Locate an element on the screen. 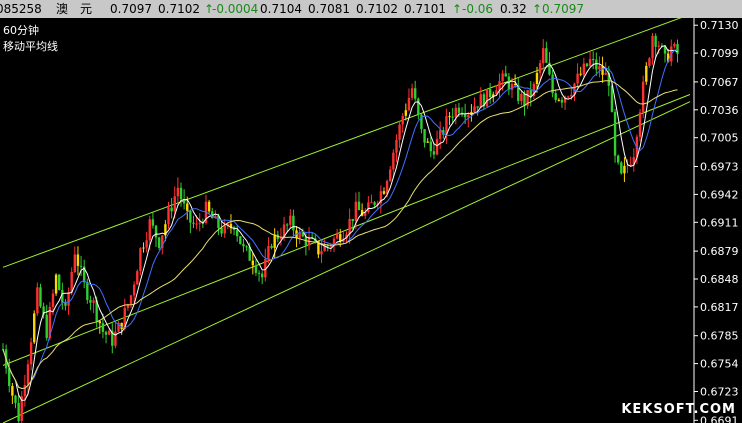 This screenshot has width=742, height=423. quote-v1: 0.7104 is located at coordinates (281, 9).